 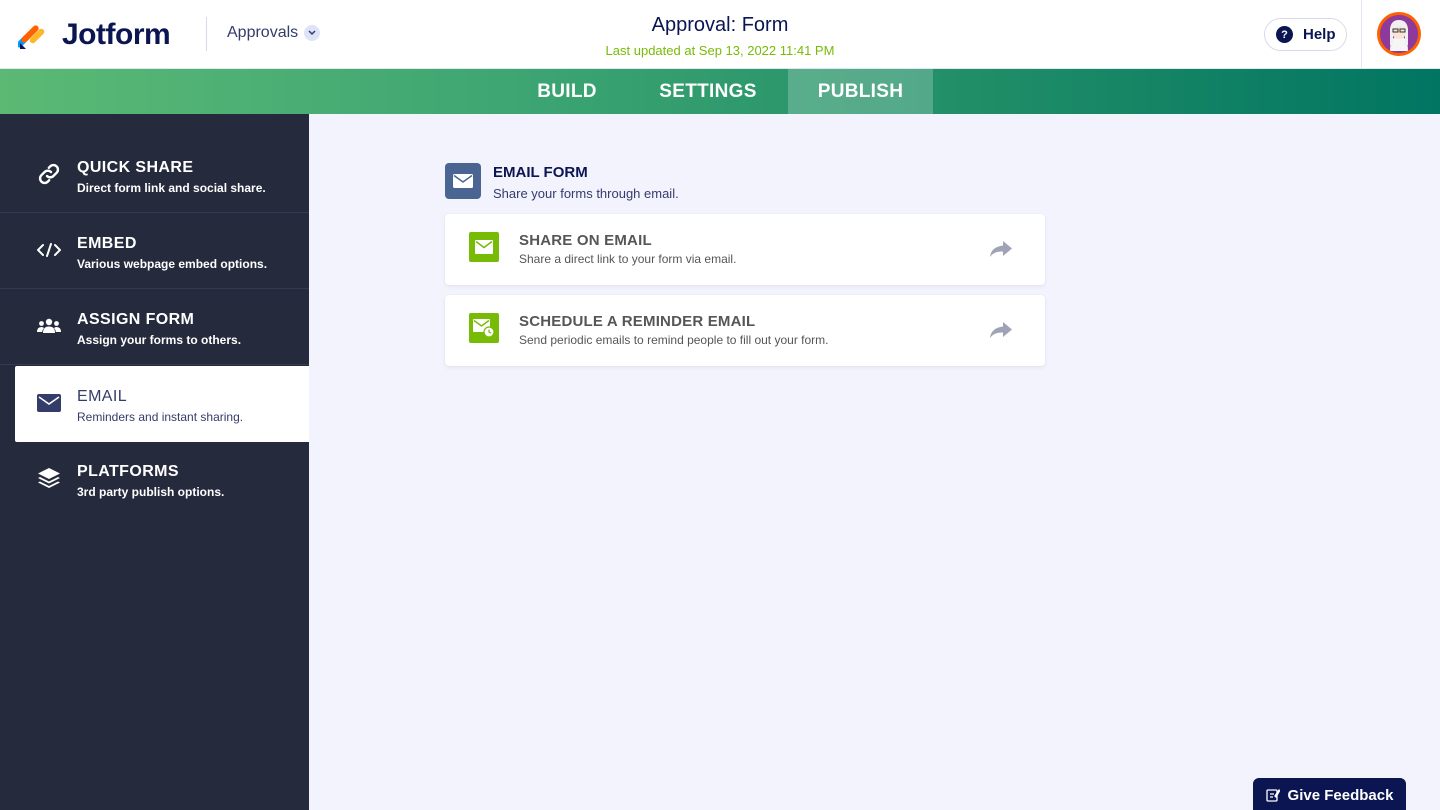 What do you see at coordinates (720, 50) in the screenshot?
I see `last-updated-text: Last updated at Sep 13, 2022 11:41 PM` at bounding box center [720, 50].